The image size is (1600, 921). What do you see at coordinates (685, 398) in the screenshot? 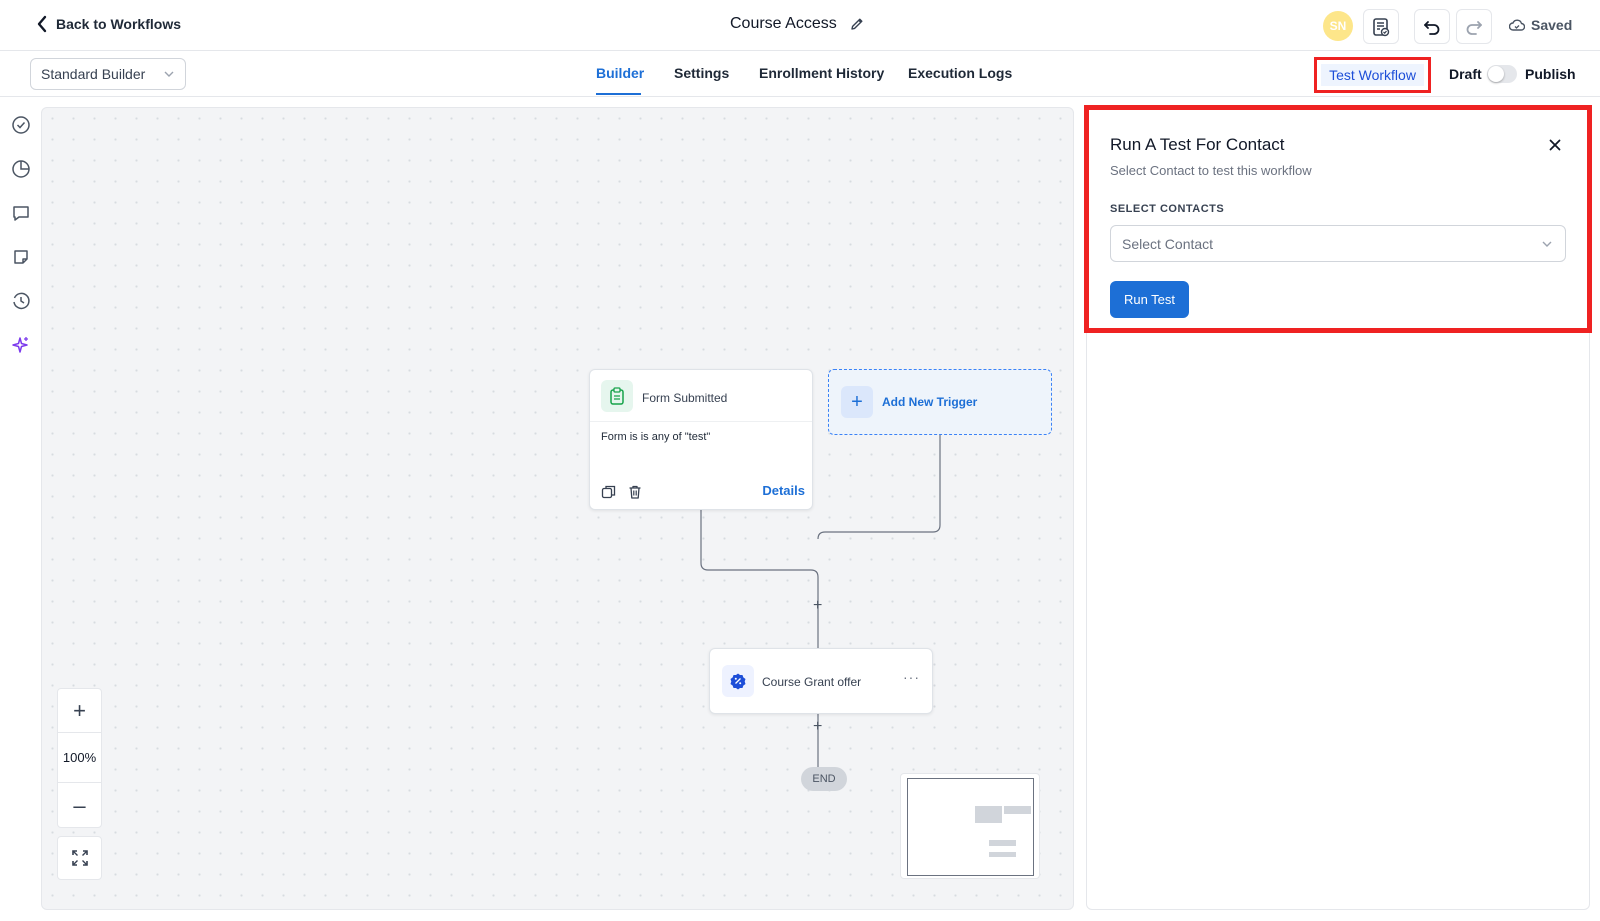
I see `trigger-node-name: Form Submitted` at bounding box center [685, 398].